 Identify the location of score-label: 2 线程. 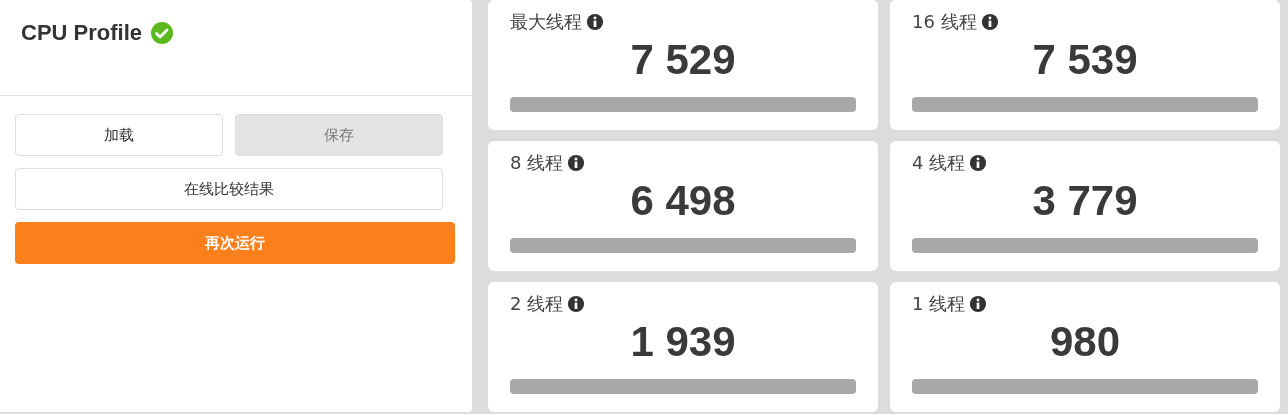
(537, 304).